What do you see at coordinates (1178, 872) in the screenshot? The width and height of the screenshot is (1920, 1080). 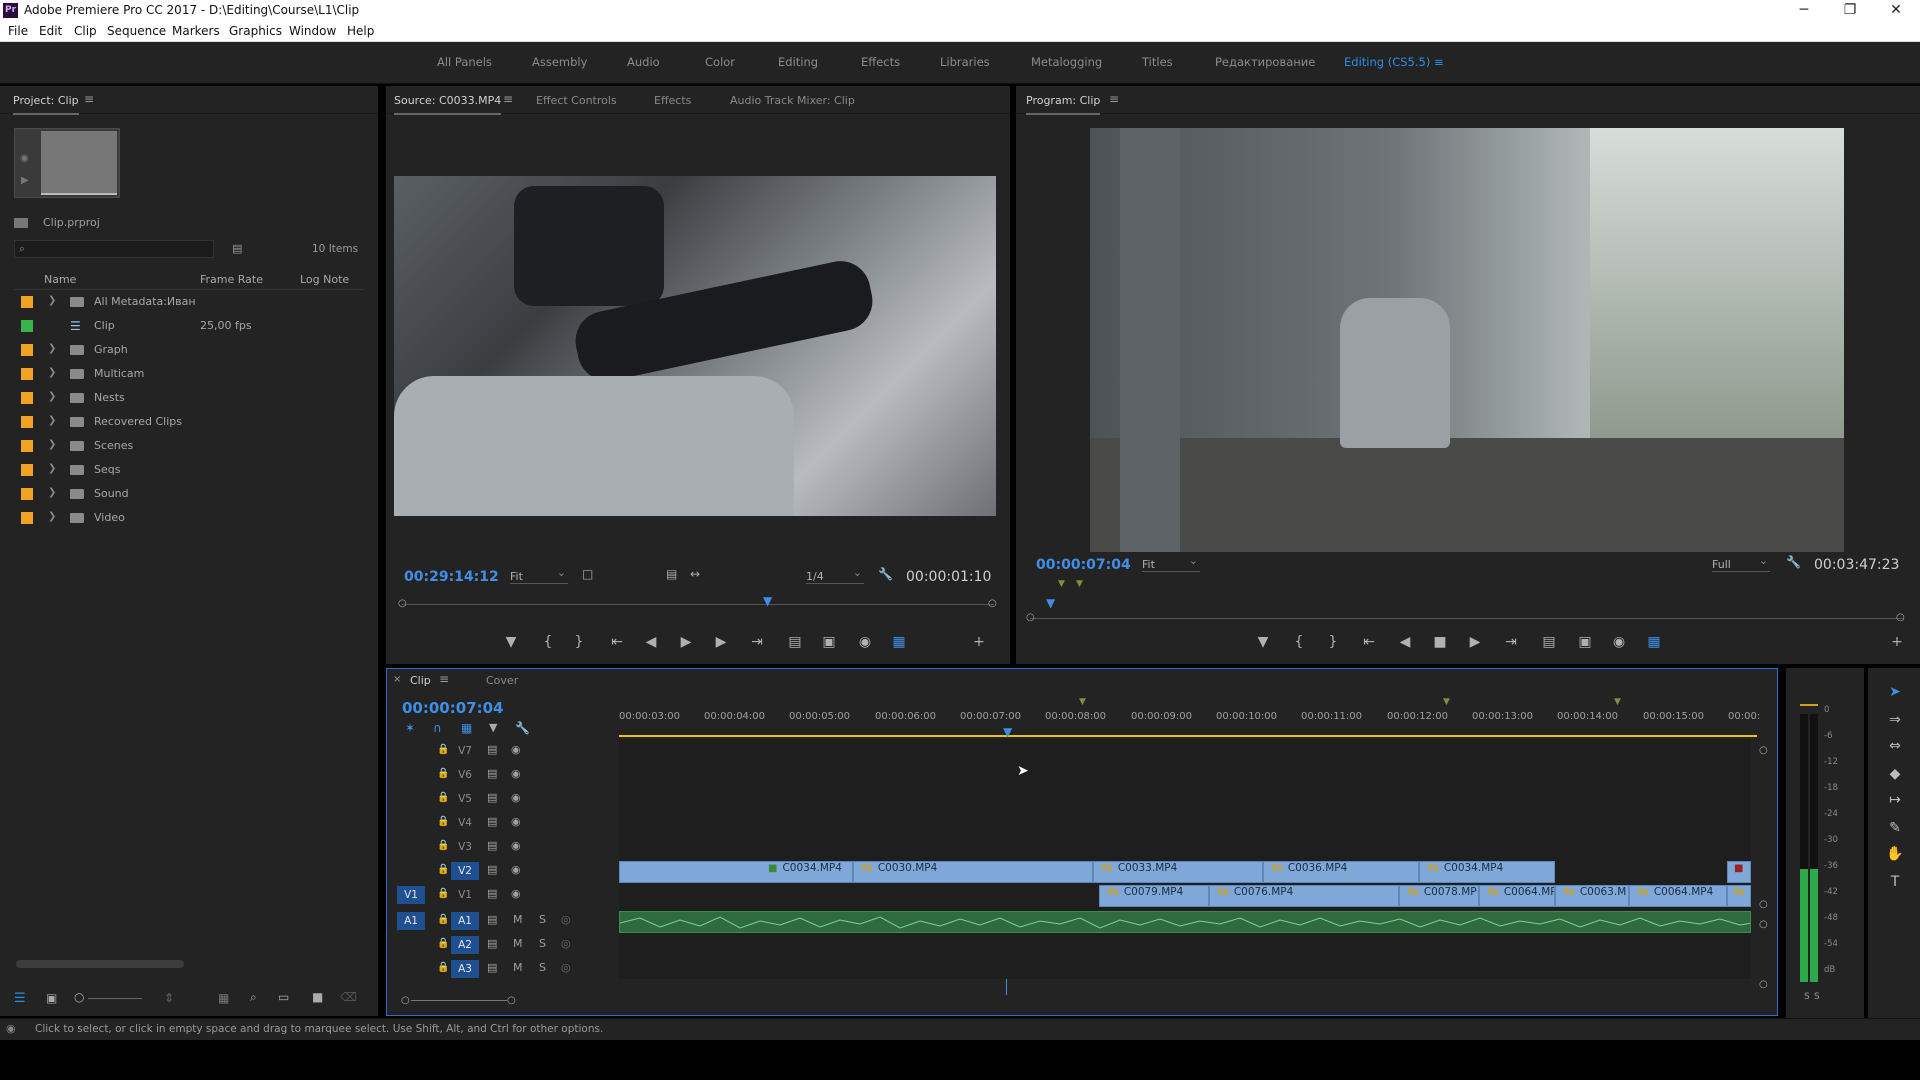 I see `timeline-clip: fx C0033.MP4` at bounding box center [1178, 872].